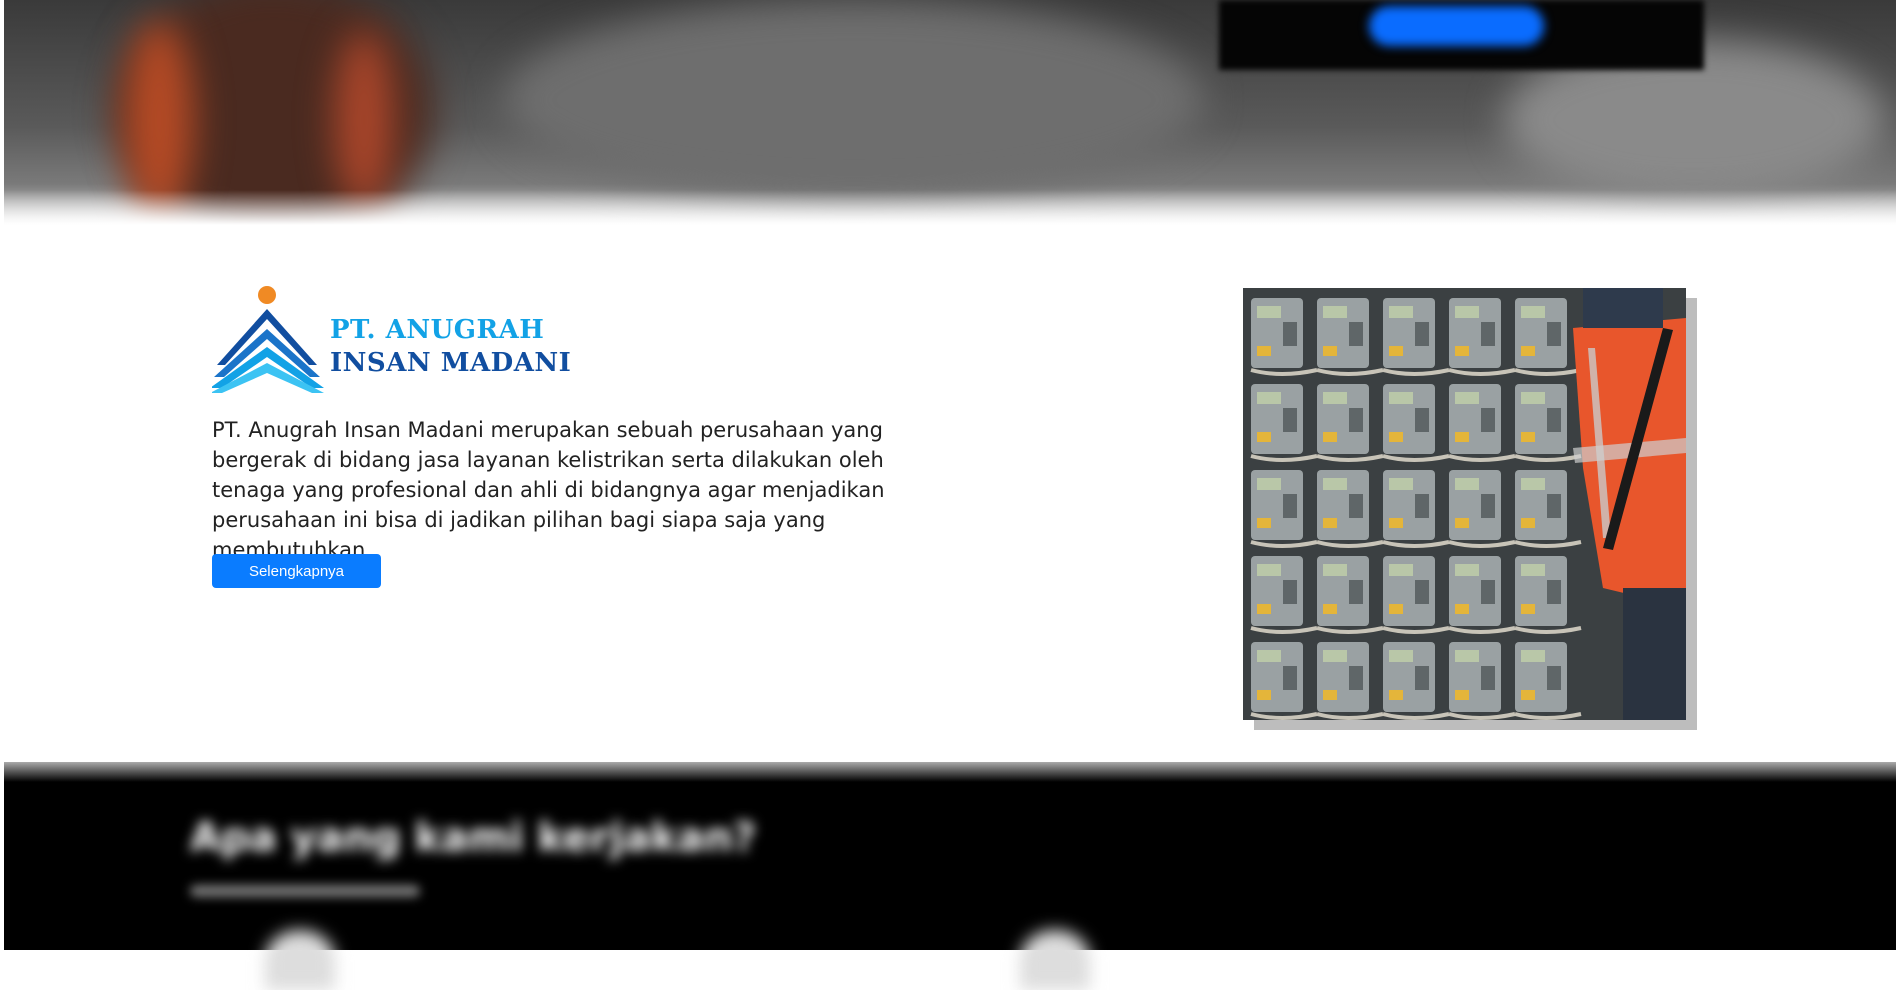 Image resolution: width=1900 pixels, height=990 pixels. I want to click on bottom-fade, so click(950, 767).